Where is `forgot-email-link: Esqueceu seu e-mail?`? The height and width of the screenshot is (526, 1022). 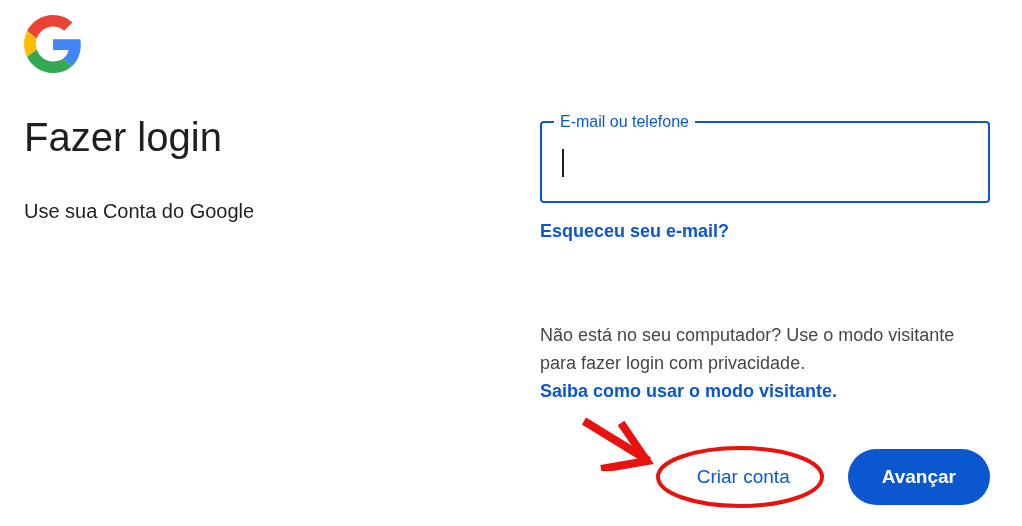
forgot-email-link: Esqueceu seu e-mail? is located at coordinates (635, 231).